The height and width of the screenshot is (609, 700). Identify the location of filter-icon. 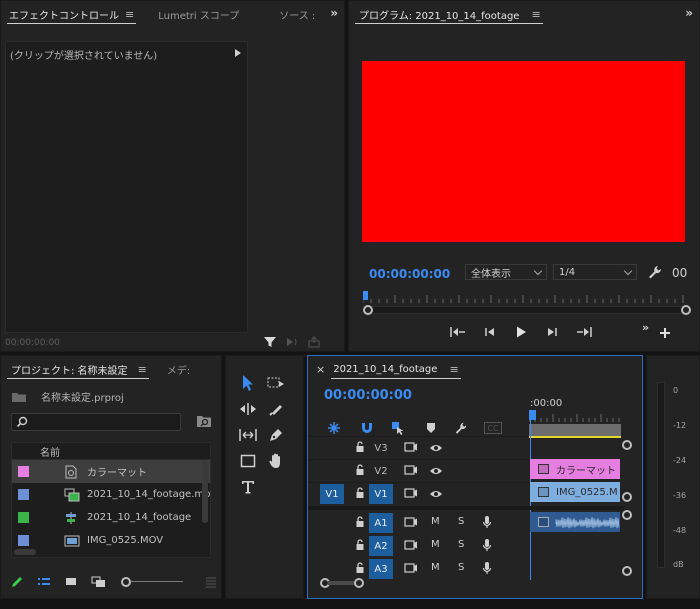
(270, 342).